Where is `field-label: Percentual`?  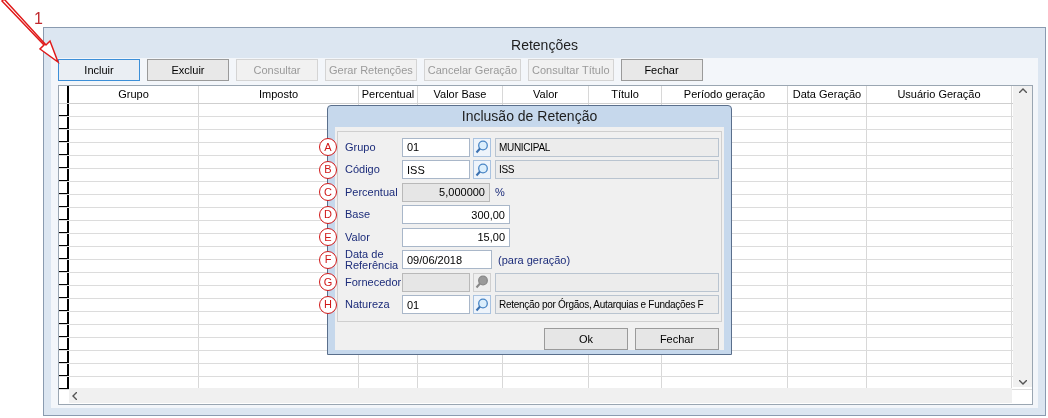
field-label: Percentual is located at coordinates (372, 192).